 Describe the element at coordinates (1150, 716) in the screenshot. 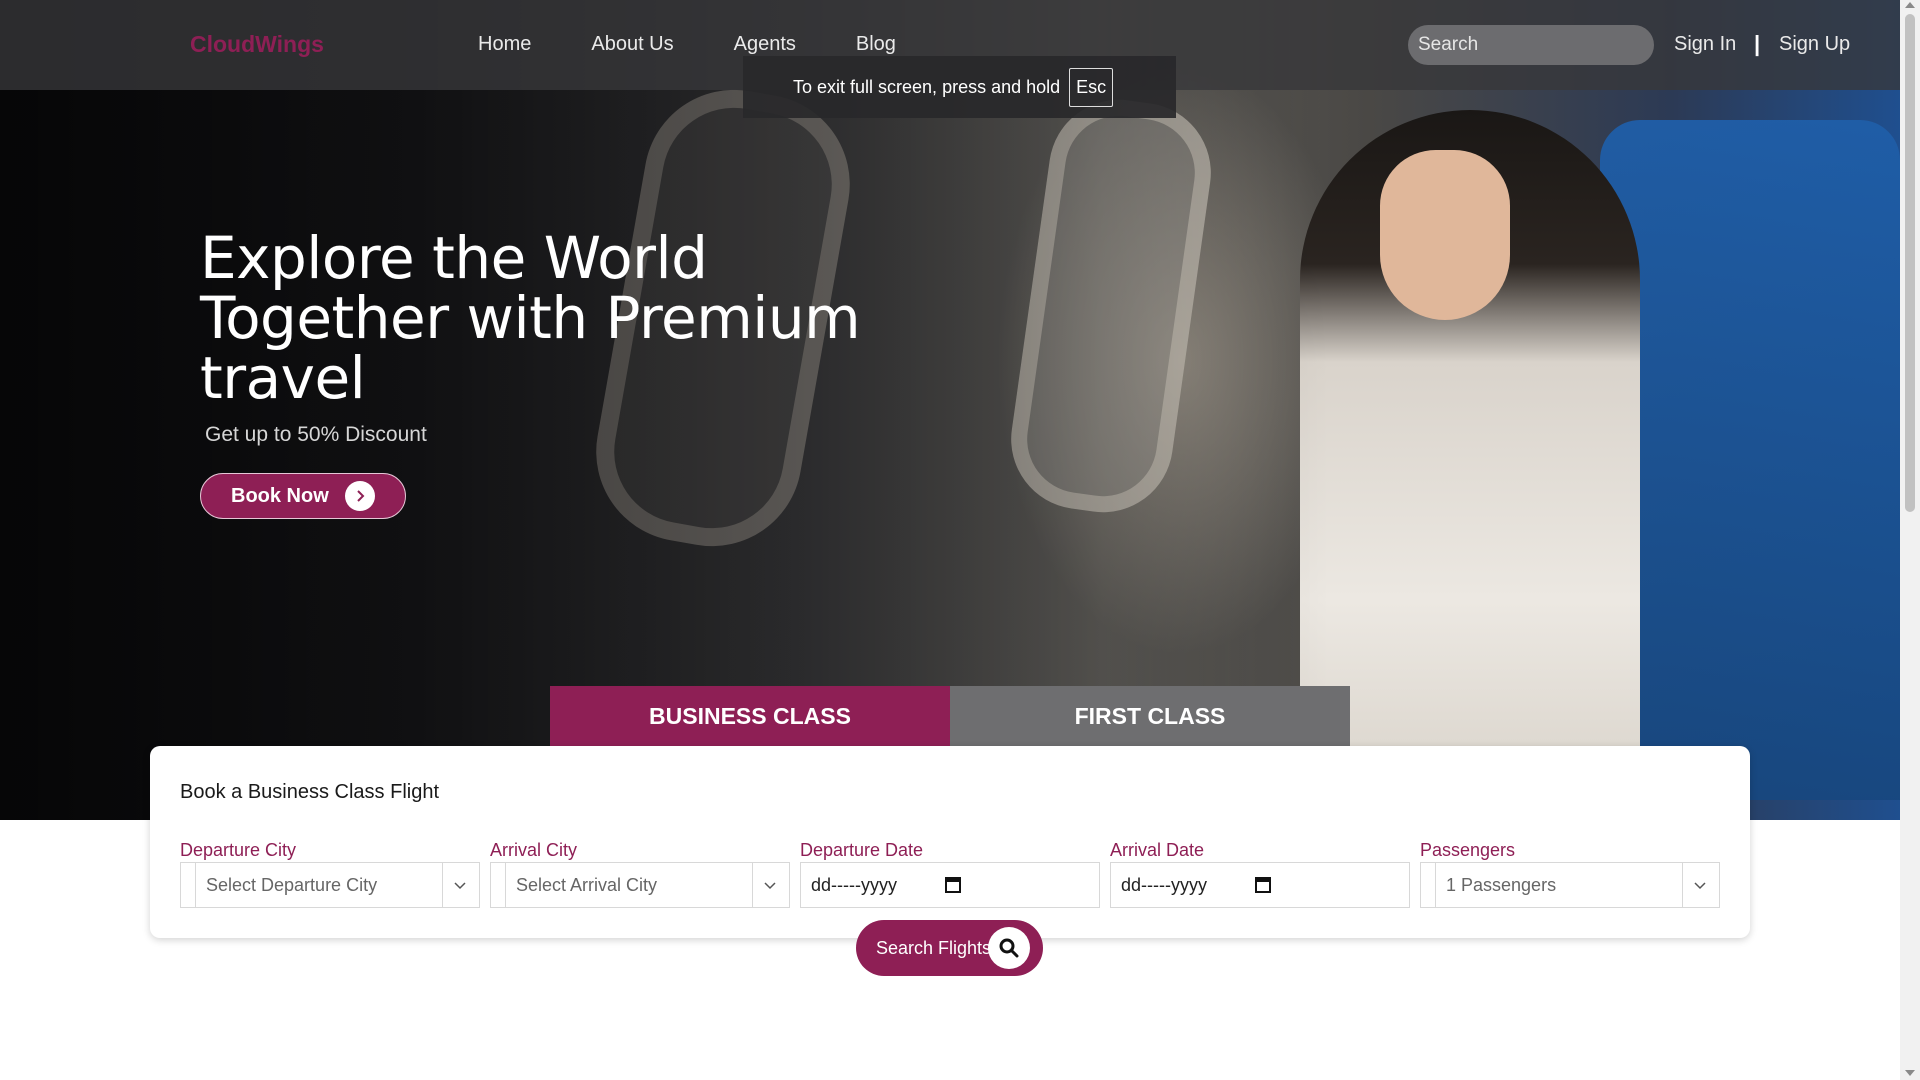

I see `tab-first-class: FIRST CLASS` at that location.